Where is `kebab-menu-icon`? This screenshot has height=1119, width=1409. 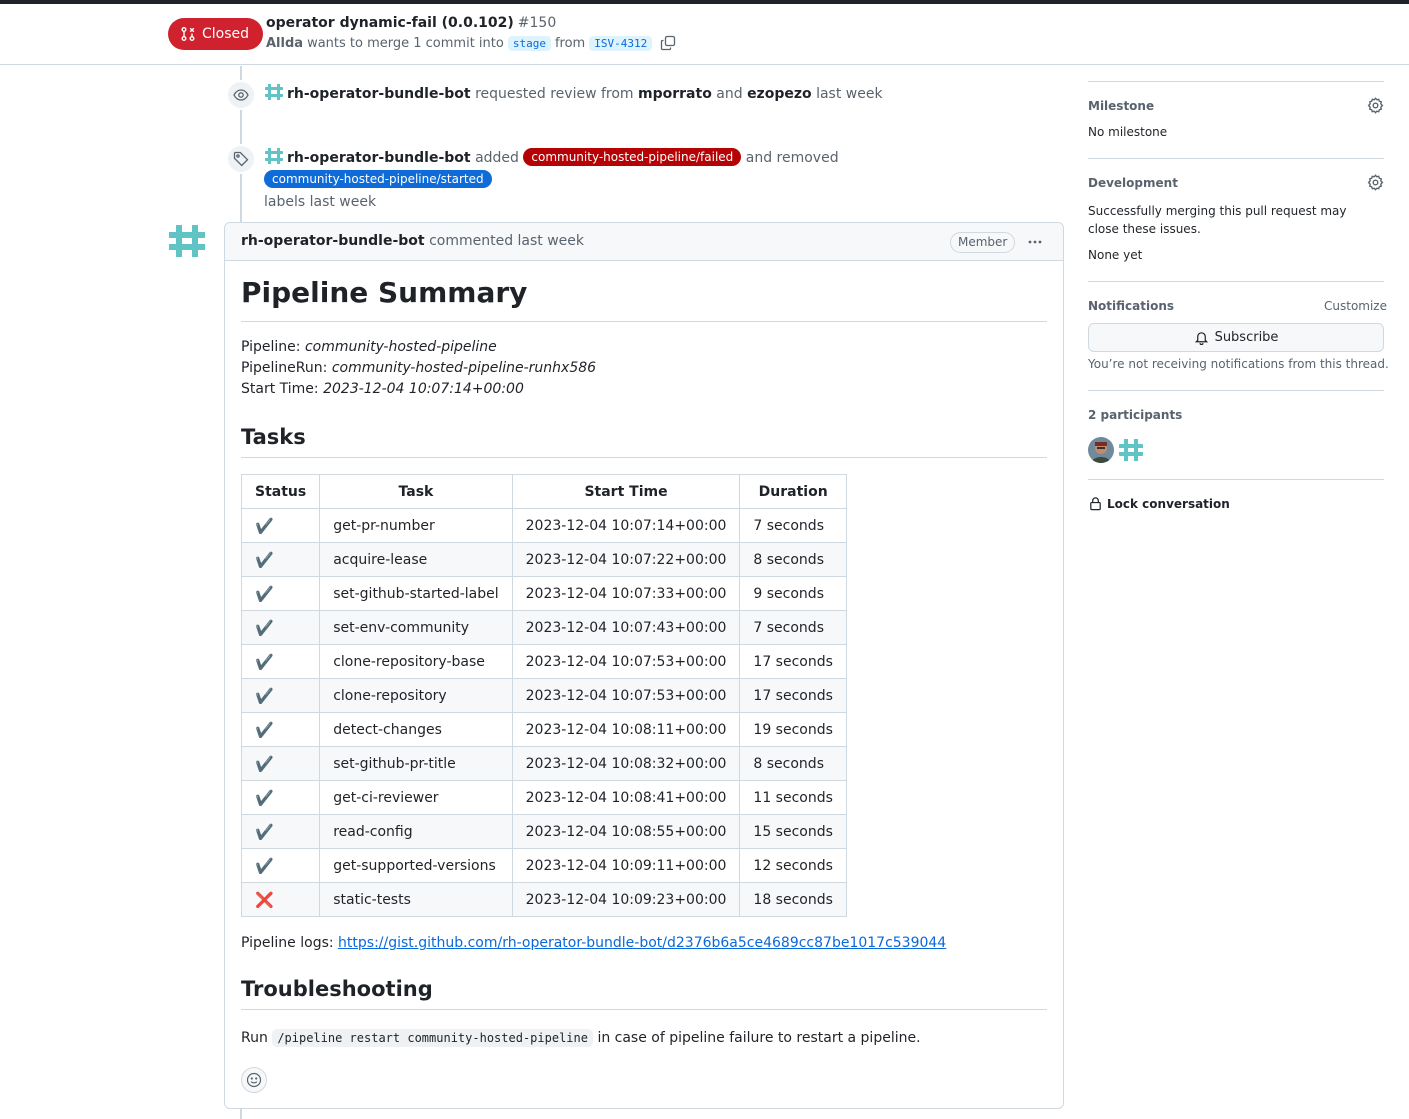
kebab-menu-icon is located at coordinates (1035, 242).